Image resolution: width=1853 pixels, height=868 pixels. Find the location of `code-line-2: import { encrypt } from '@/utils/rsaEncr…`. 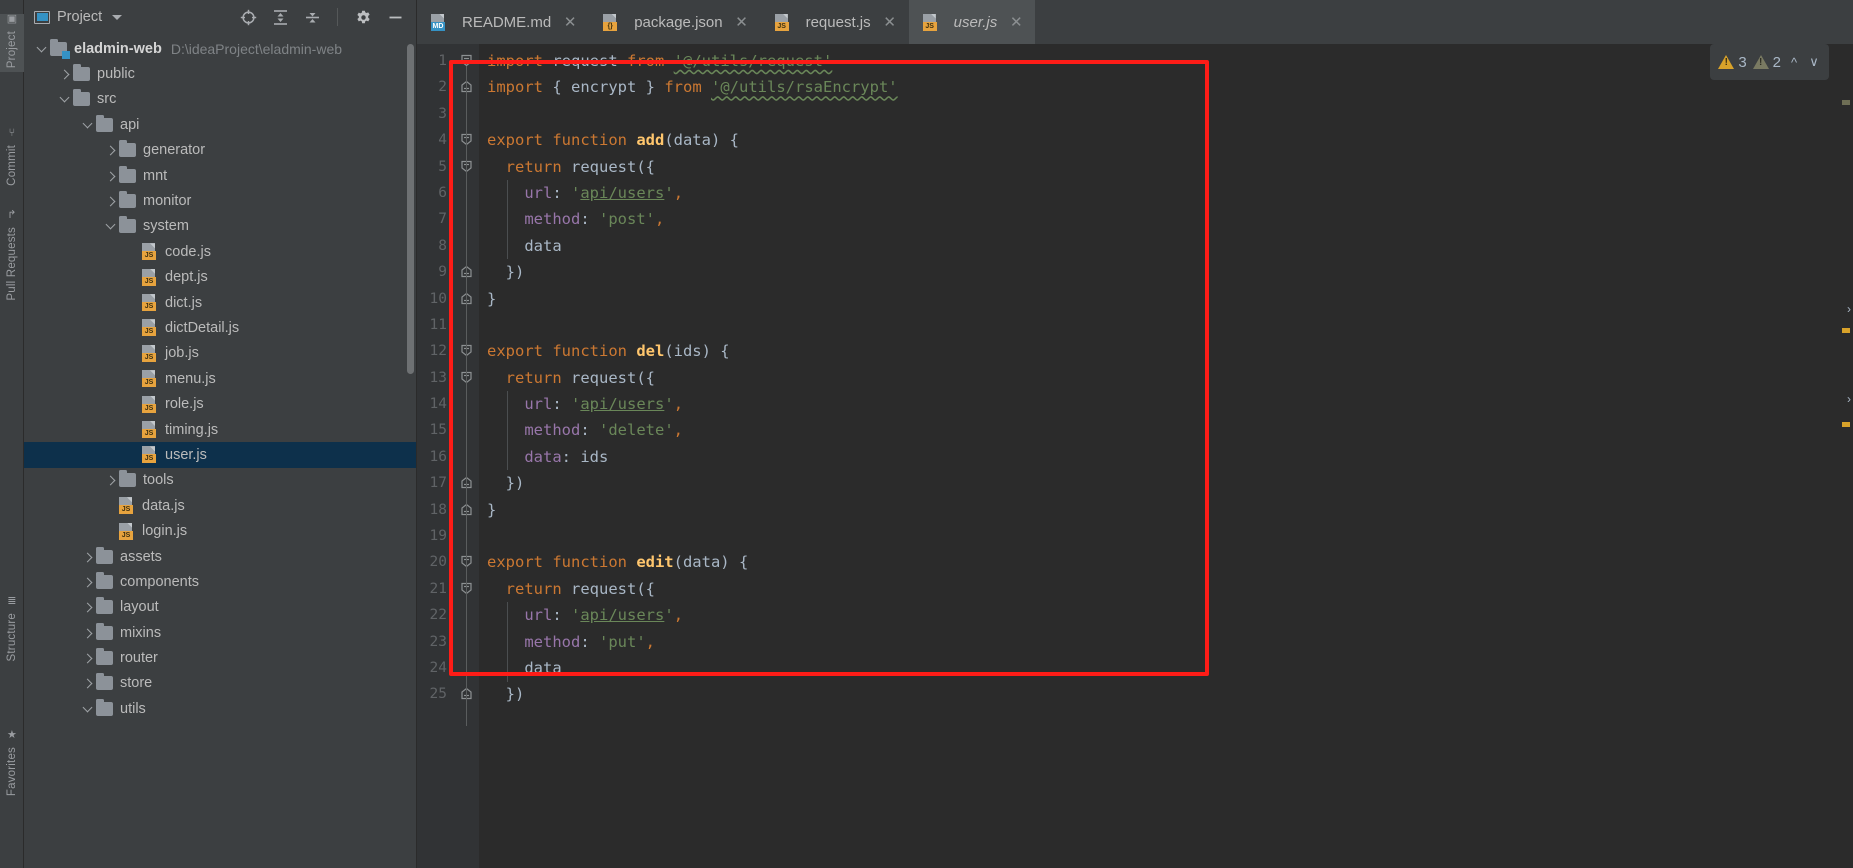

code-line-2: import { encrypt } from '@/utils/rsaEncr… is located at coordinates (1166, 87).